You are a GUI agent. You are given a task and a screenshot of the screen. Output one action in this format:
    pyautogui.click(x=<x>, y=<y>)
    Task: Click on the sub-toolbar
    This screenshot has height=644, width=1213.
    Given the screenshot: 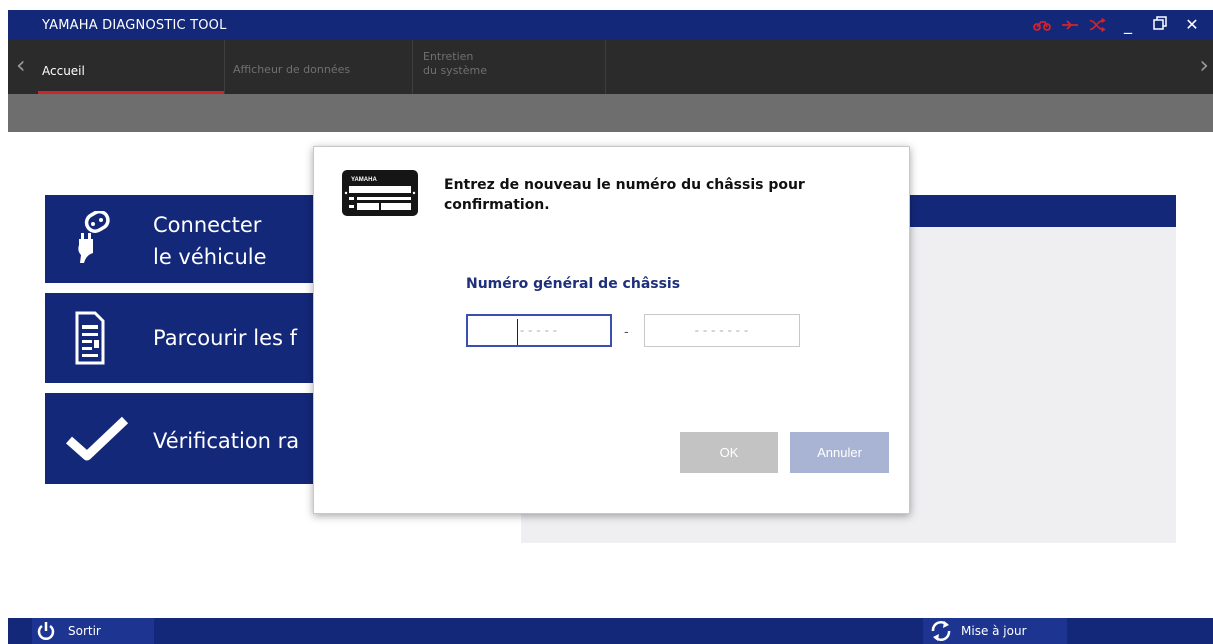 What is the action you would take?
    pyautogui.click(x=610, y=113)
    